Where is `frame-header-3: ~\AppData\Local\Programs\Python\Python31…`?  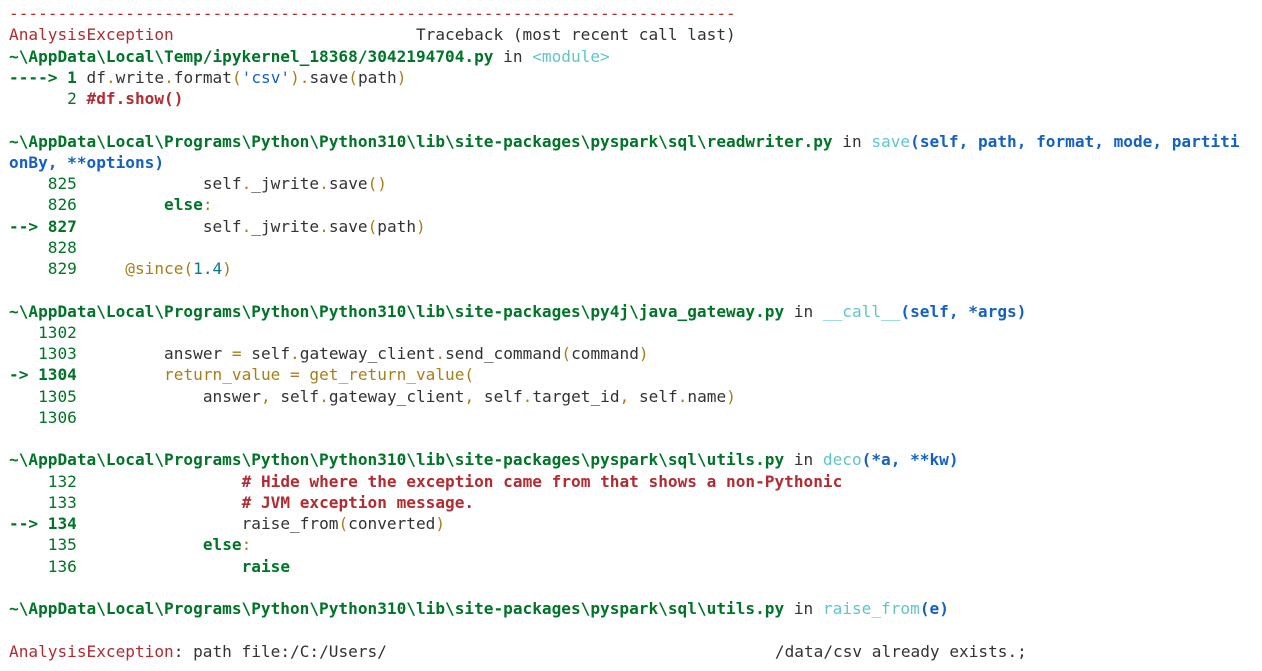 frame-header-3: ~\AppData\Local\Programs\Python\Python31… is located at coordinates (484, 460).